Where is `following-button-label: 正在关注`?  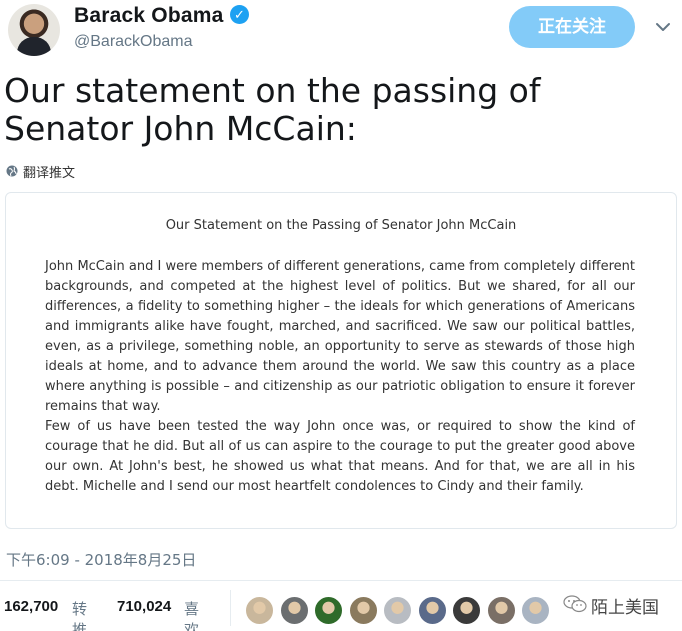
following-button-label: 正在关注 is located at coordinates (572, 27).